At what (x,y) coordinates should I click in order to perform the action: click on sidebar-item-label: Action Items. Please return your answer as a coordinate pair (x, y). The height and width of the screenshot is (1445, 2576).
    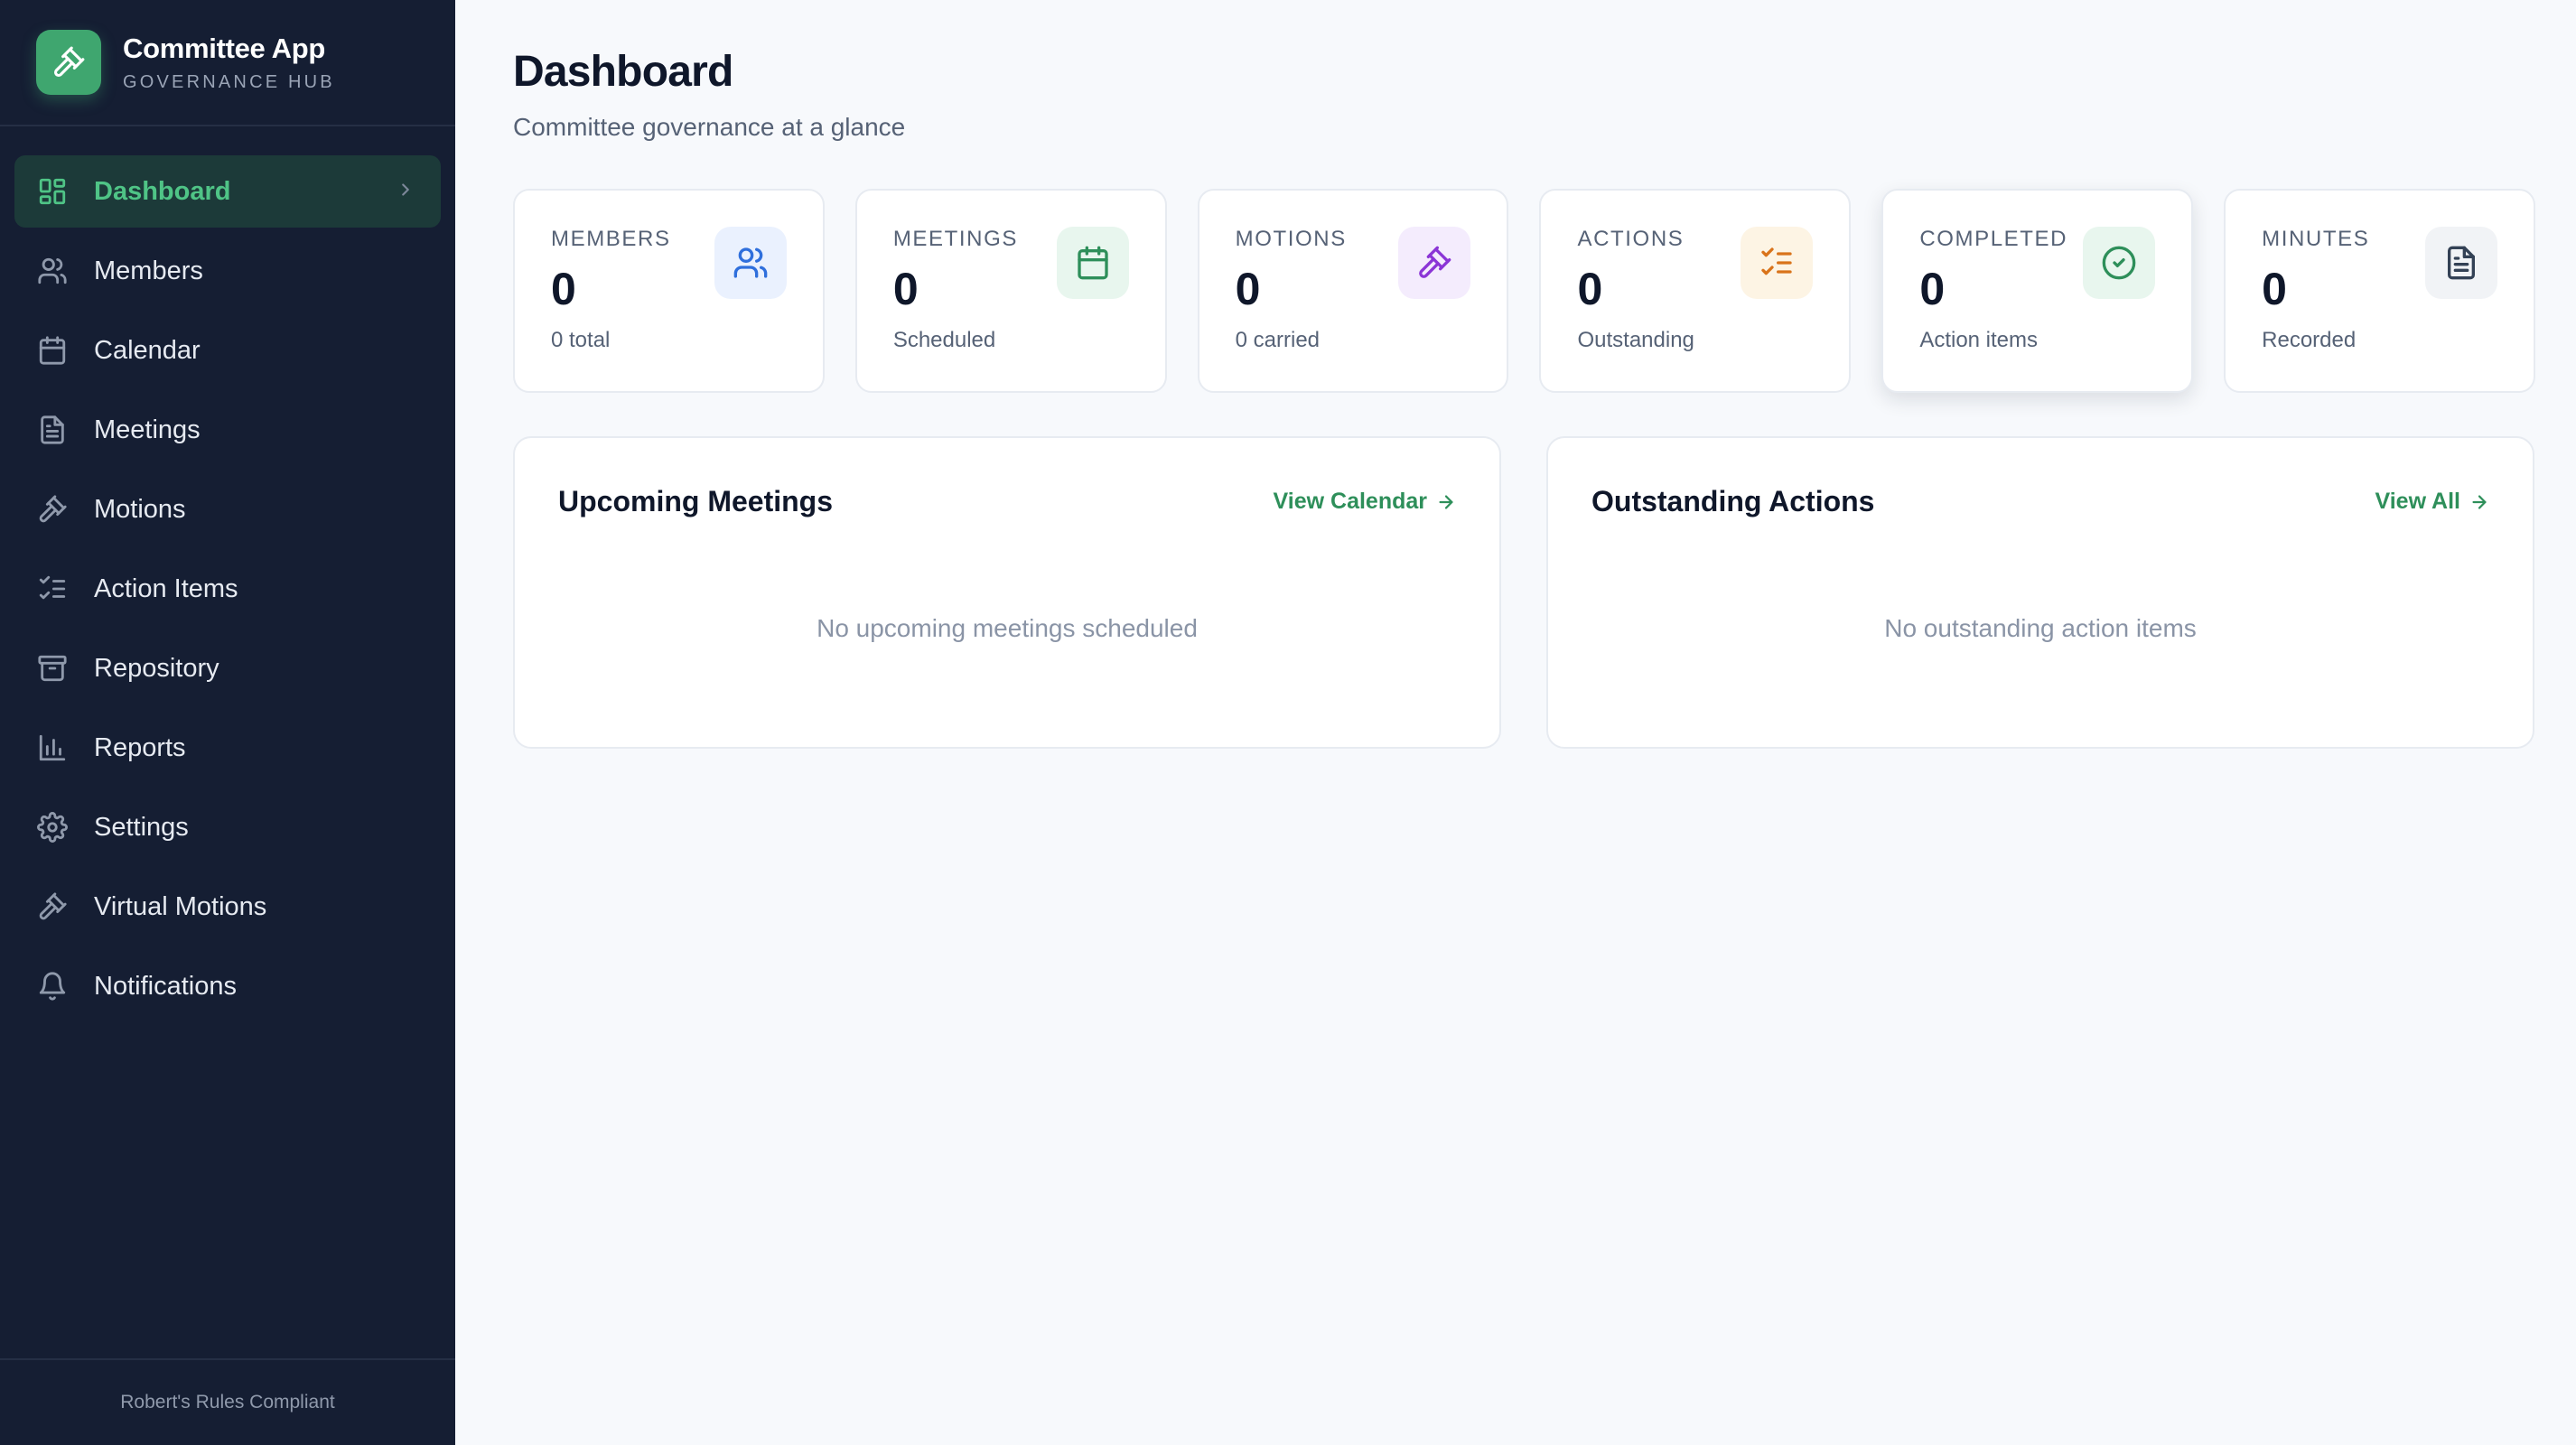
    Looking at the image, I should click on (166, 588).